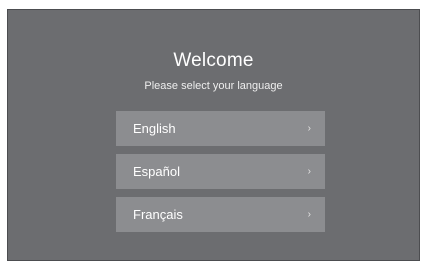 The image size is (427, 265). What do you see at coordinates (220, 214) in the screenshot?
I see `language-option-francais: Français ›` at bounding box center [220, 214].